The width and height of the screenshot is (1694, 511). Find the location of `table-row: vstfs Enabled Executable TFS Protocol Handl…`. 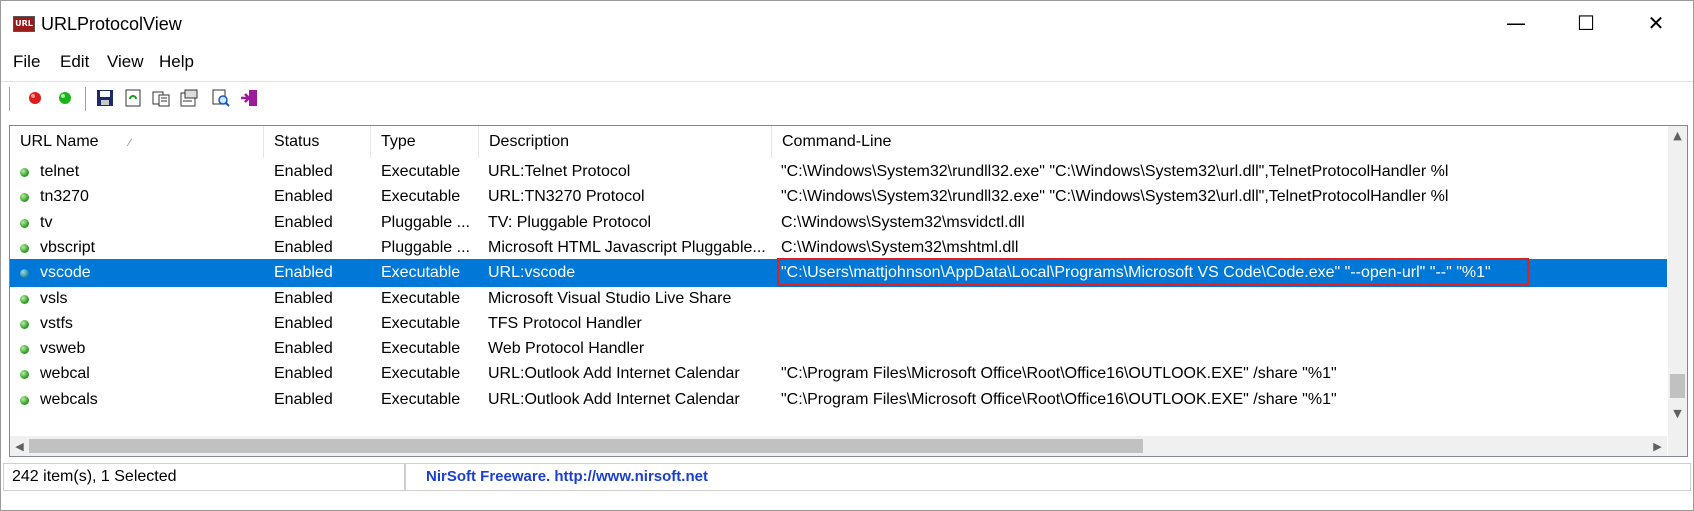

table-row: vstfs Enabled Executable TFS Protocol Handl… is located at coordinates (838, 324).